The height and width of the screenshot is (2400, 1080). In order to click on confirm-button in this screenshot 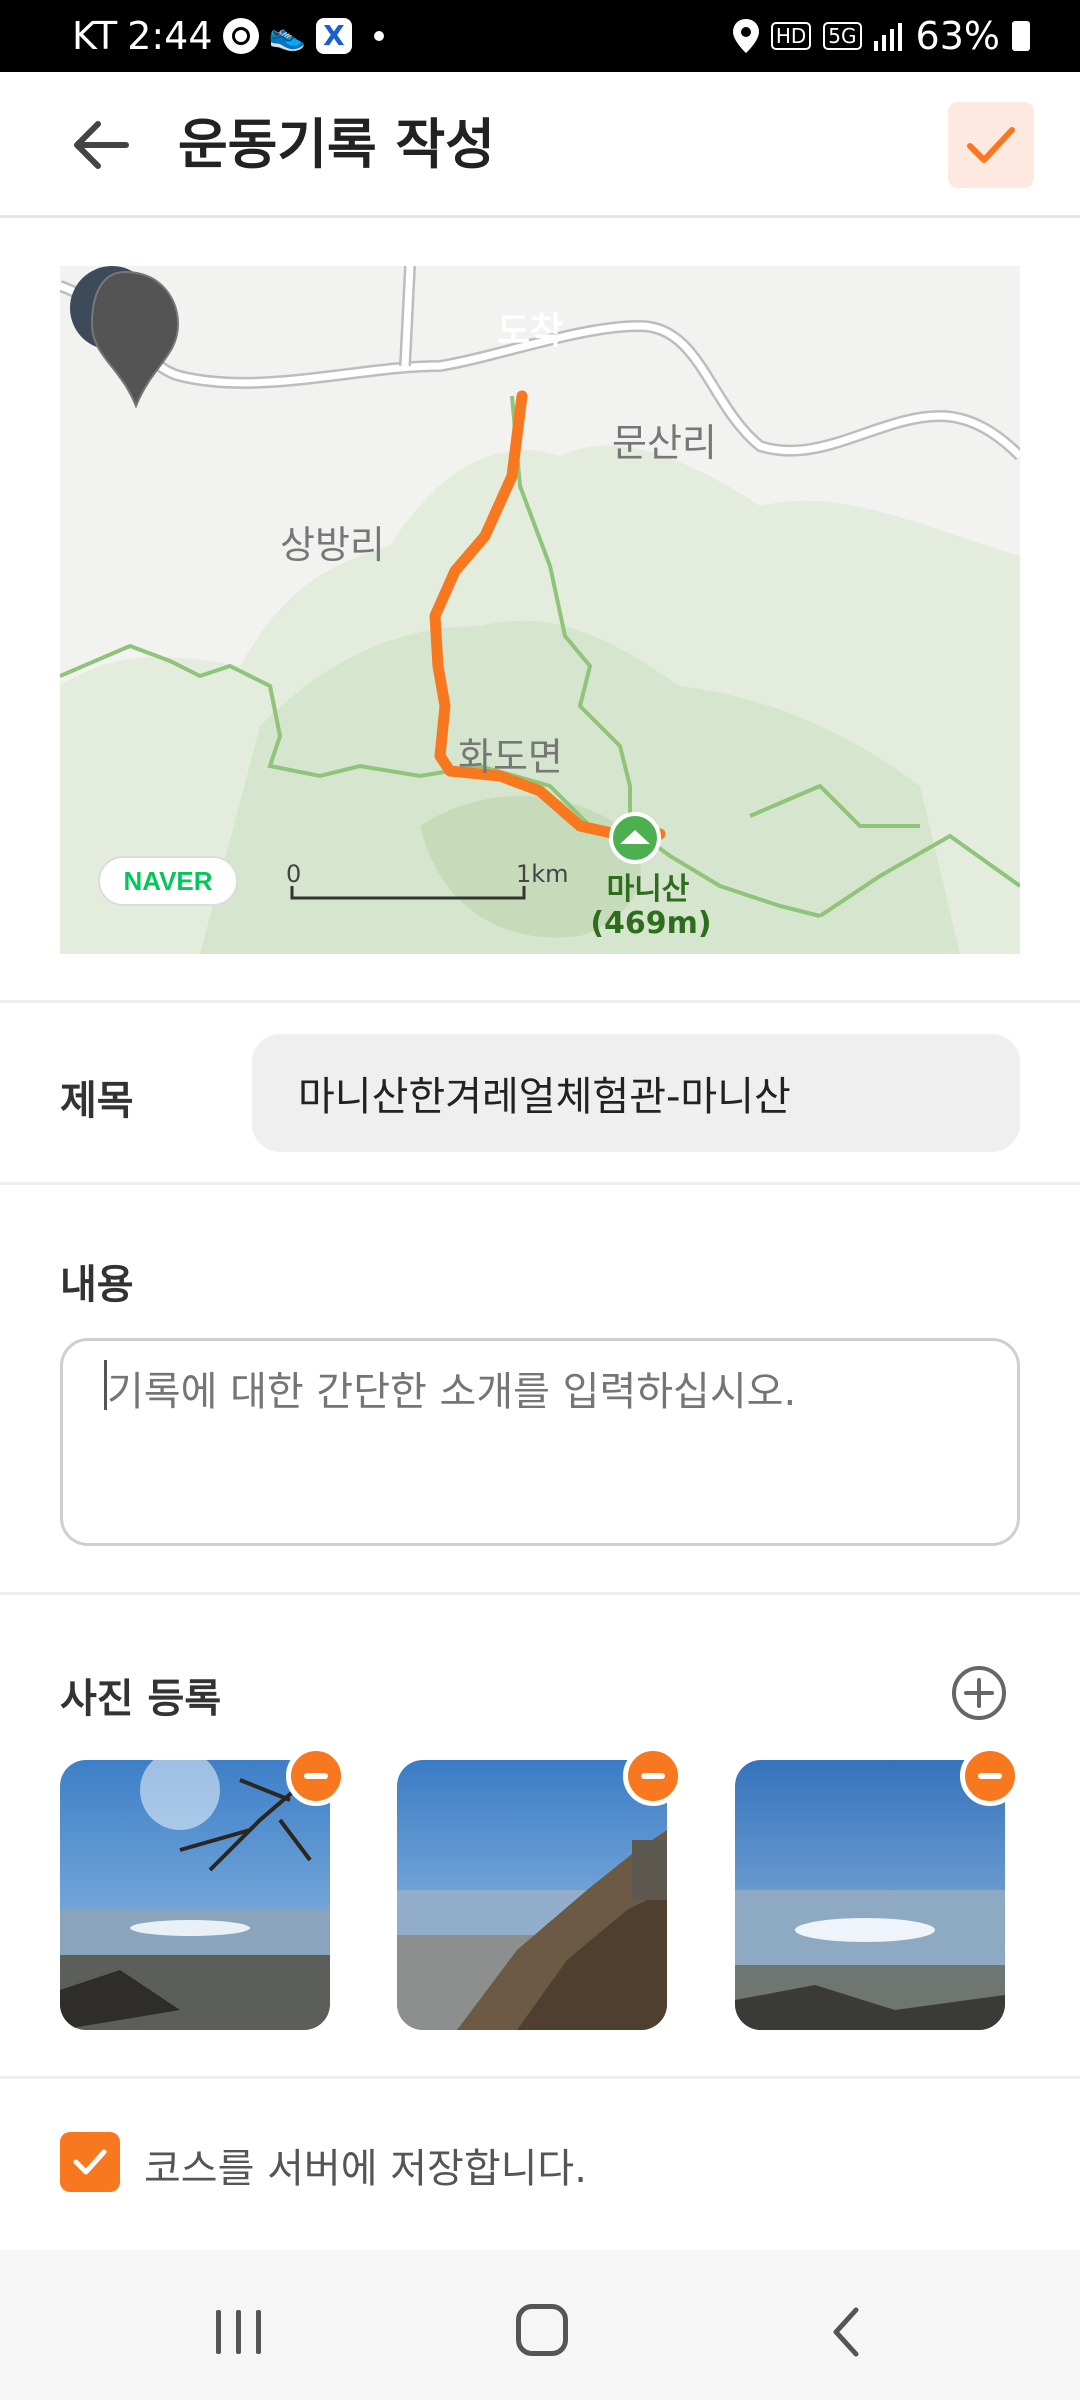, I will do `click(991, 145)`.